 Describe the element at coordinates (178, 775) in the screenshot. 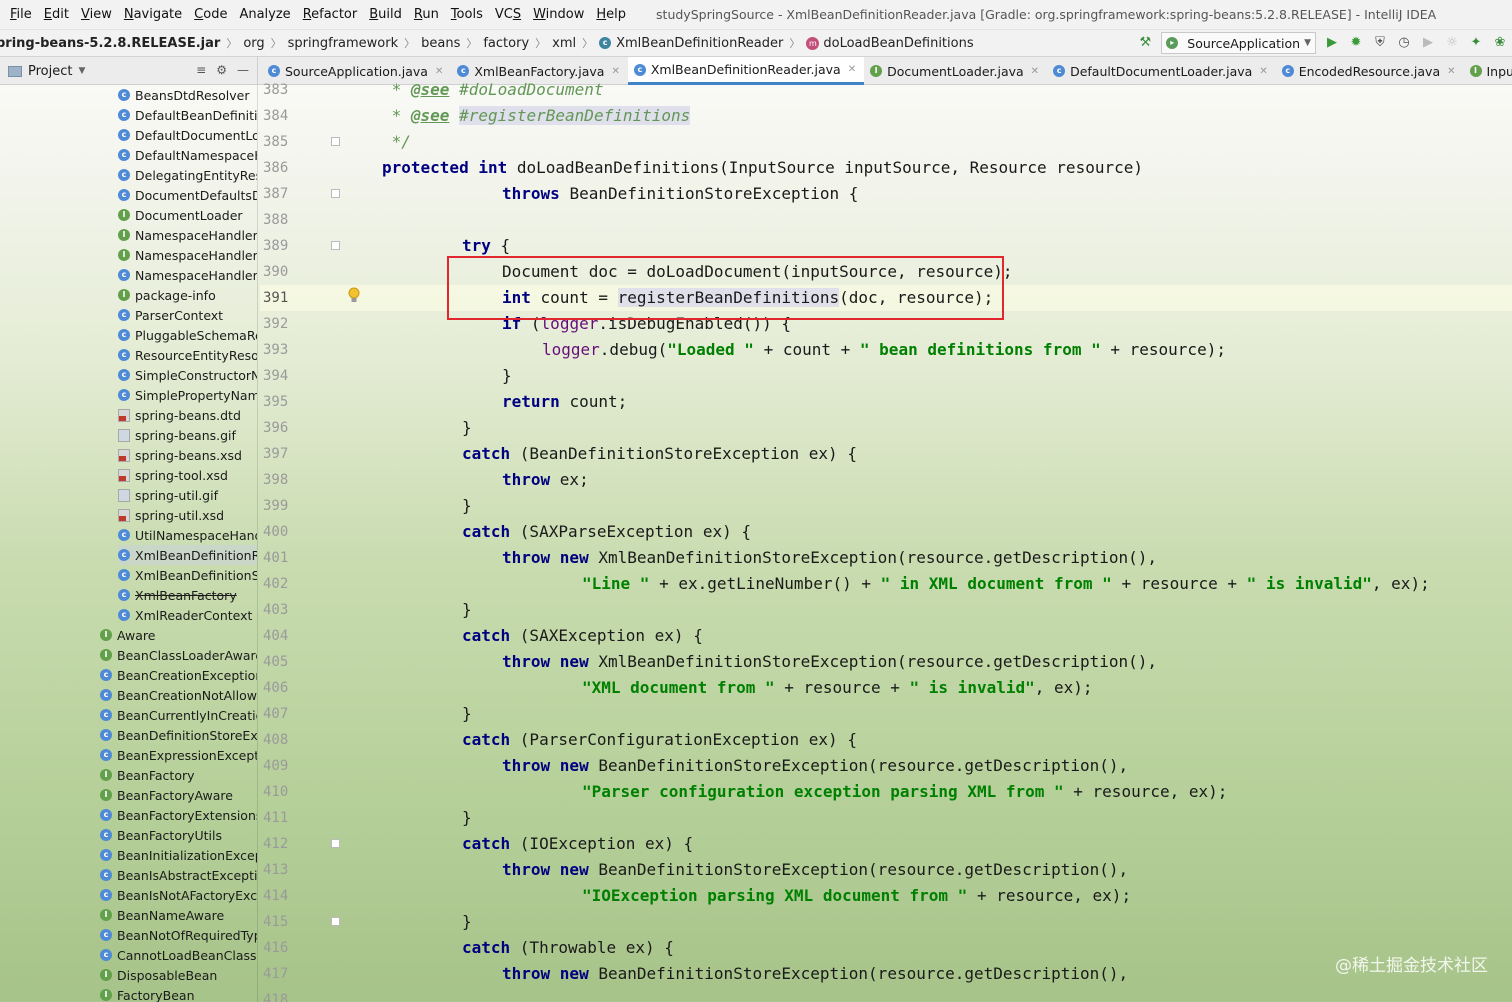

I see `tree-item: I BeanFactory` at that location.